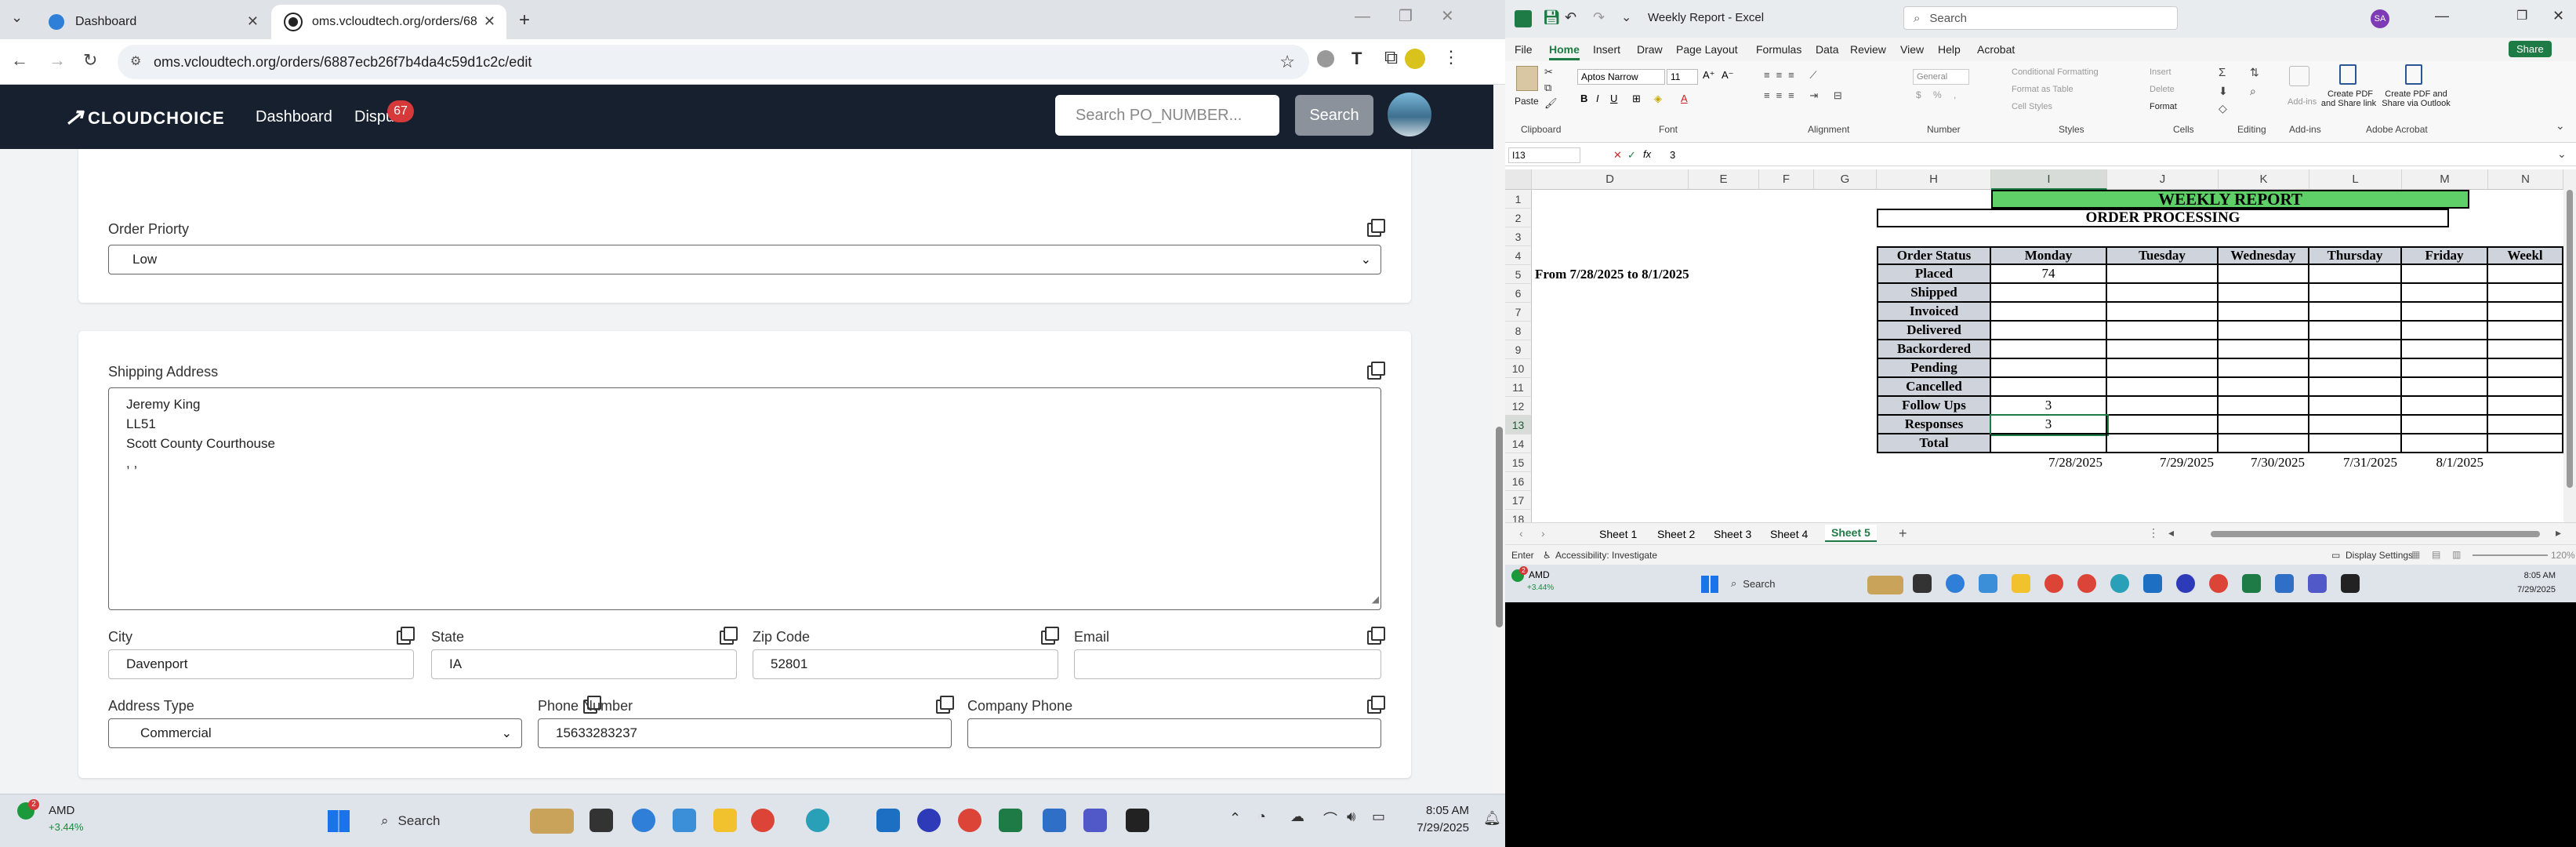 This screenshot has width=2576, height=847. Describe the element at coordinates (339, 821) in the screenshot. I see `windows-start-icon` at that location.